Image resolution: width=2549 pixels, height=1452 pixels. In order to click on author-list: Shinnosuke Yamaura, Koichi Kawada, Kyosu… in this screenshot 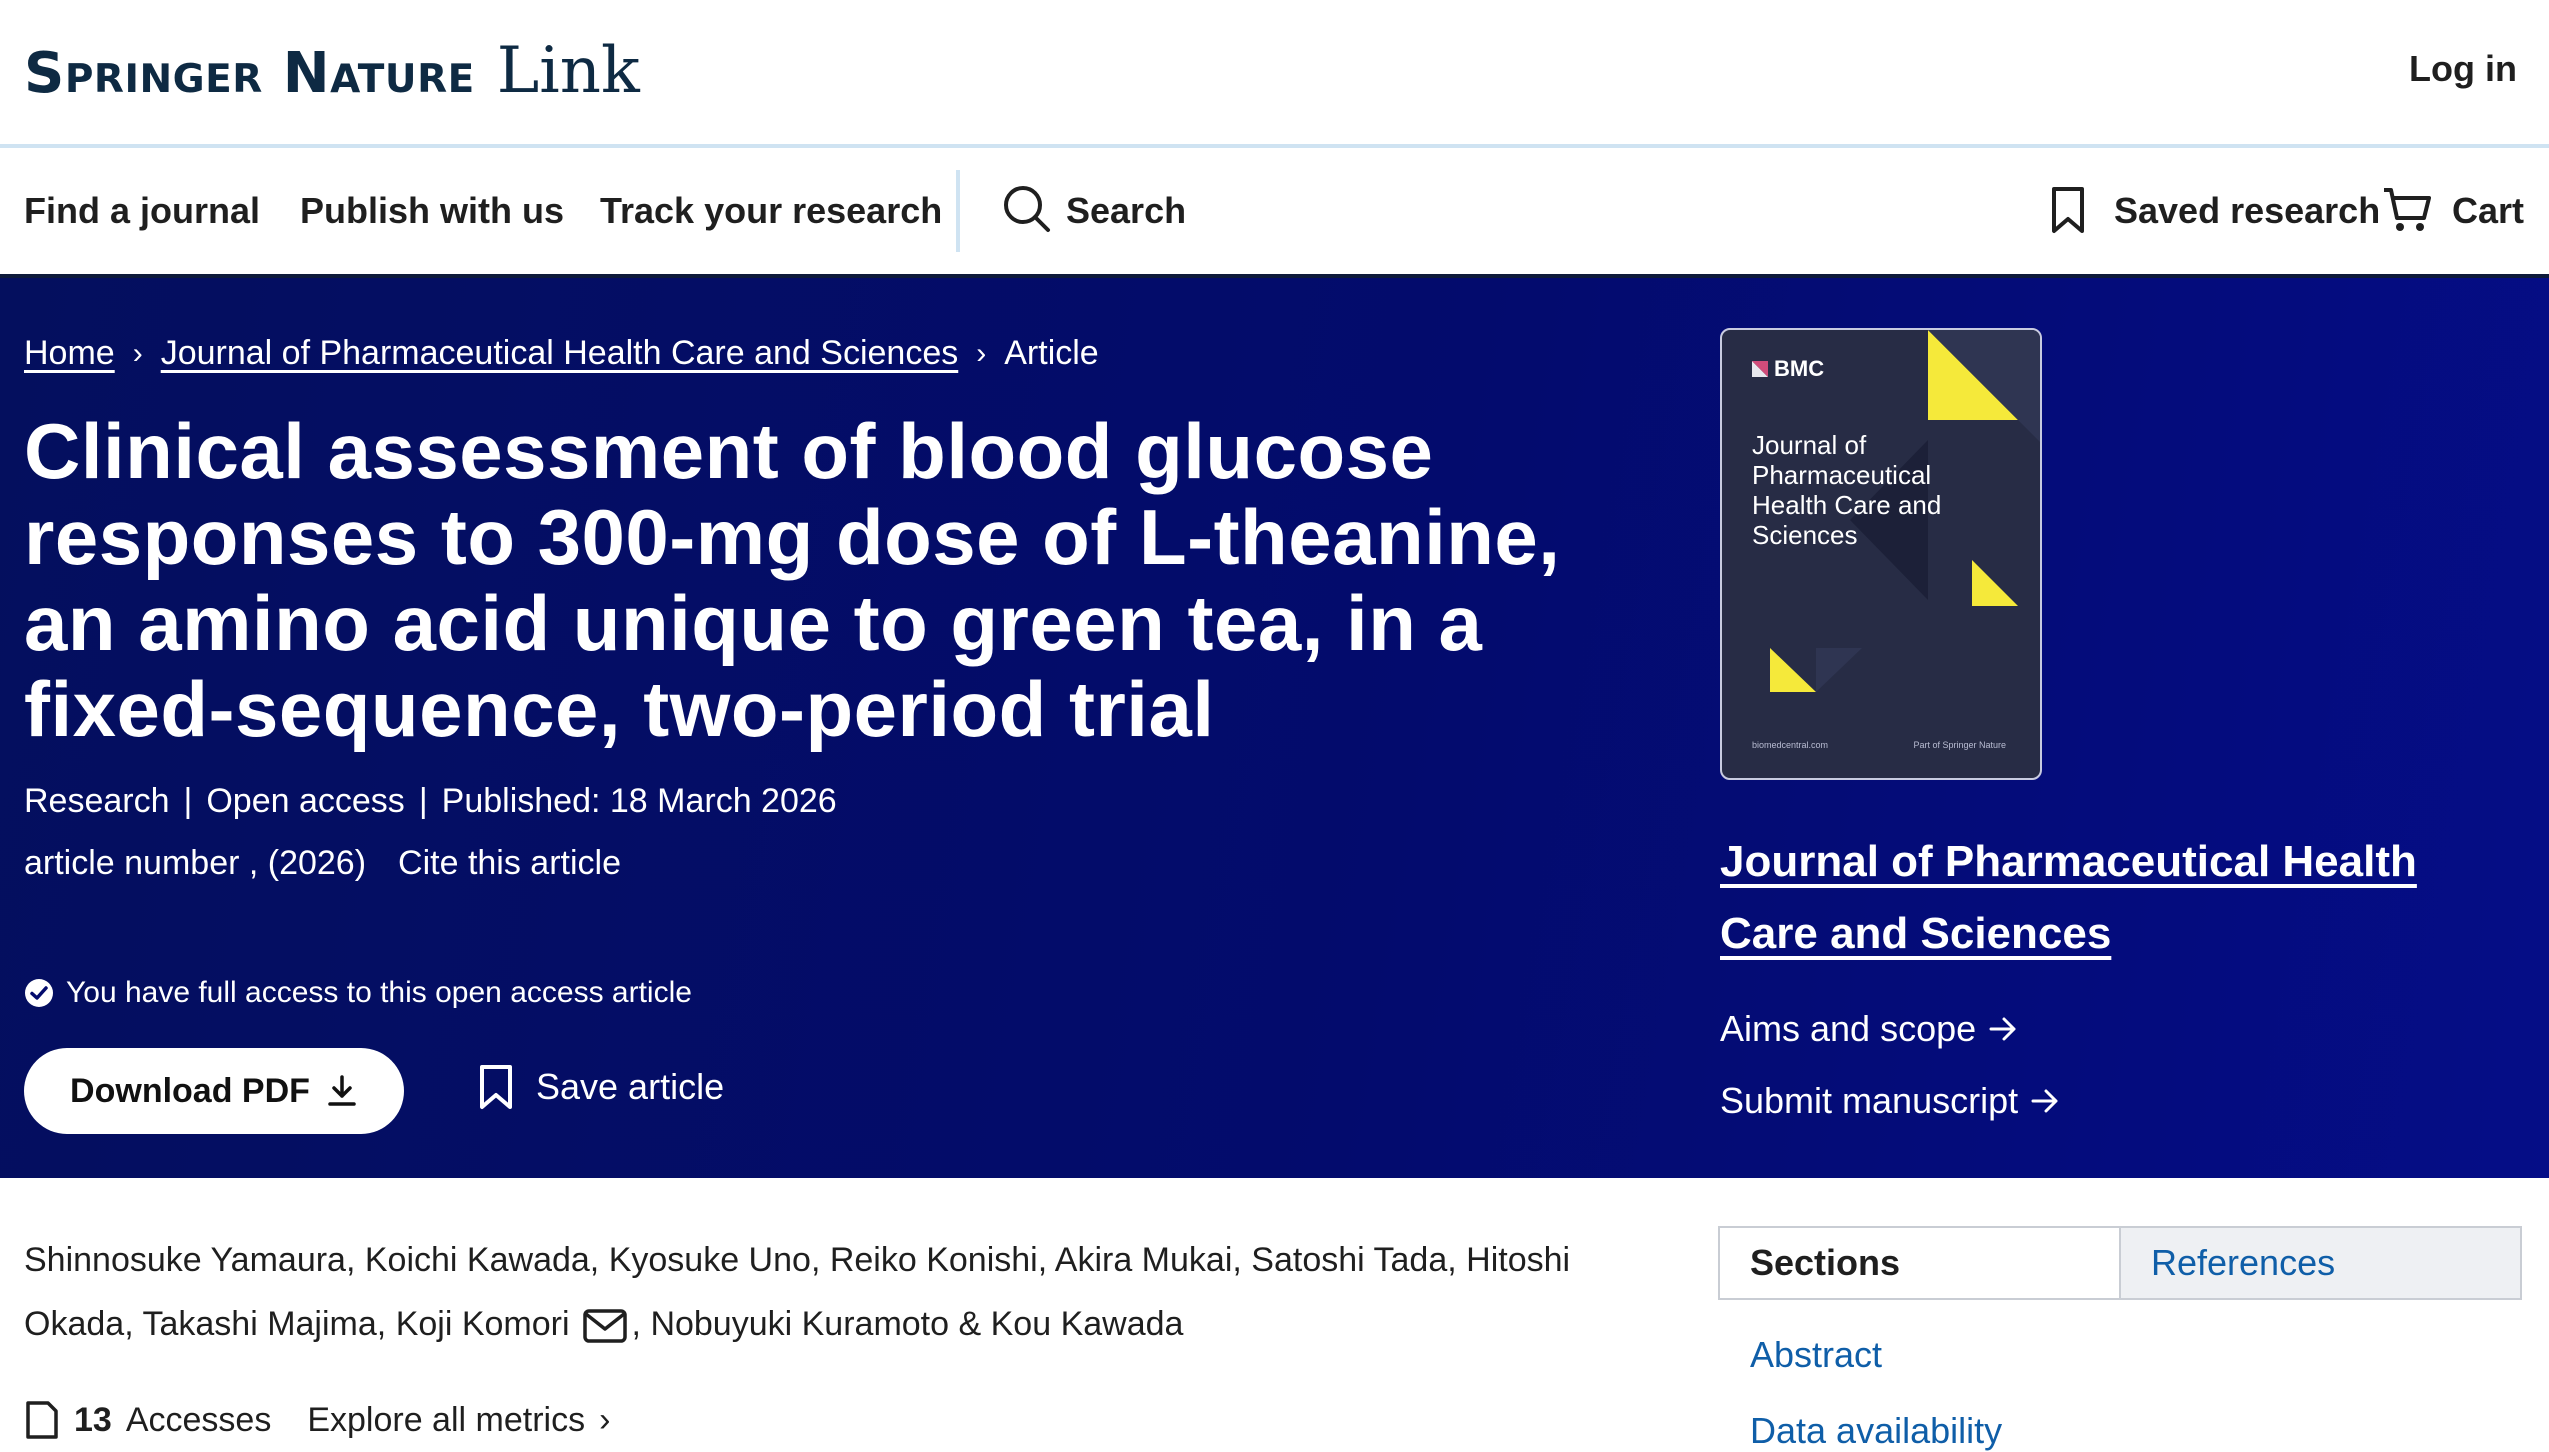, I will do `click(797, 1292)`.